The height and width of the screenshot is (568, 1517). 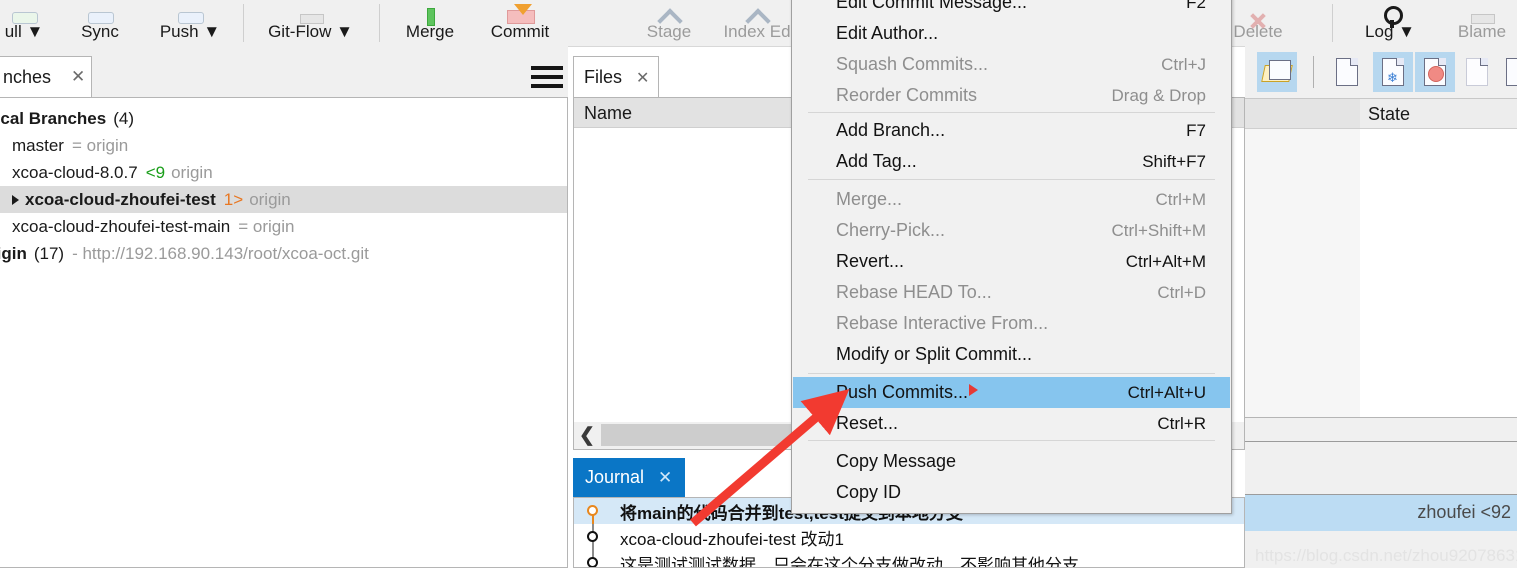 I want to click on toolbar-button-gitflow: Git-Flow ▼, so click(x=310, y=23).